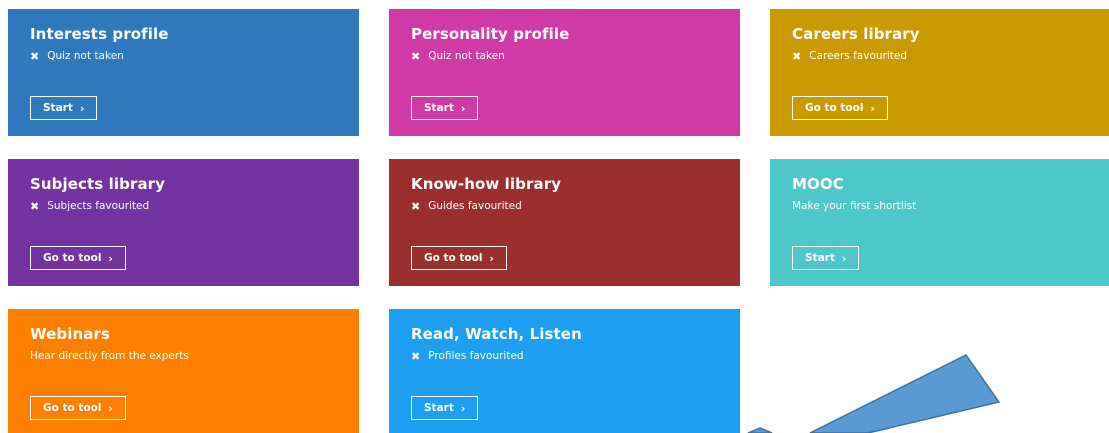 Image resolution: width=1109 pixels, height=433 pixels. Describe the element at coordinates (874, 393) in the screenshot. I see `arrow-annotation-icon` at that location.